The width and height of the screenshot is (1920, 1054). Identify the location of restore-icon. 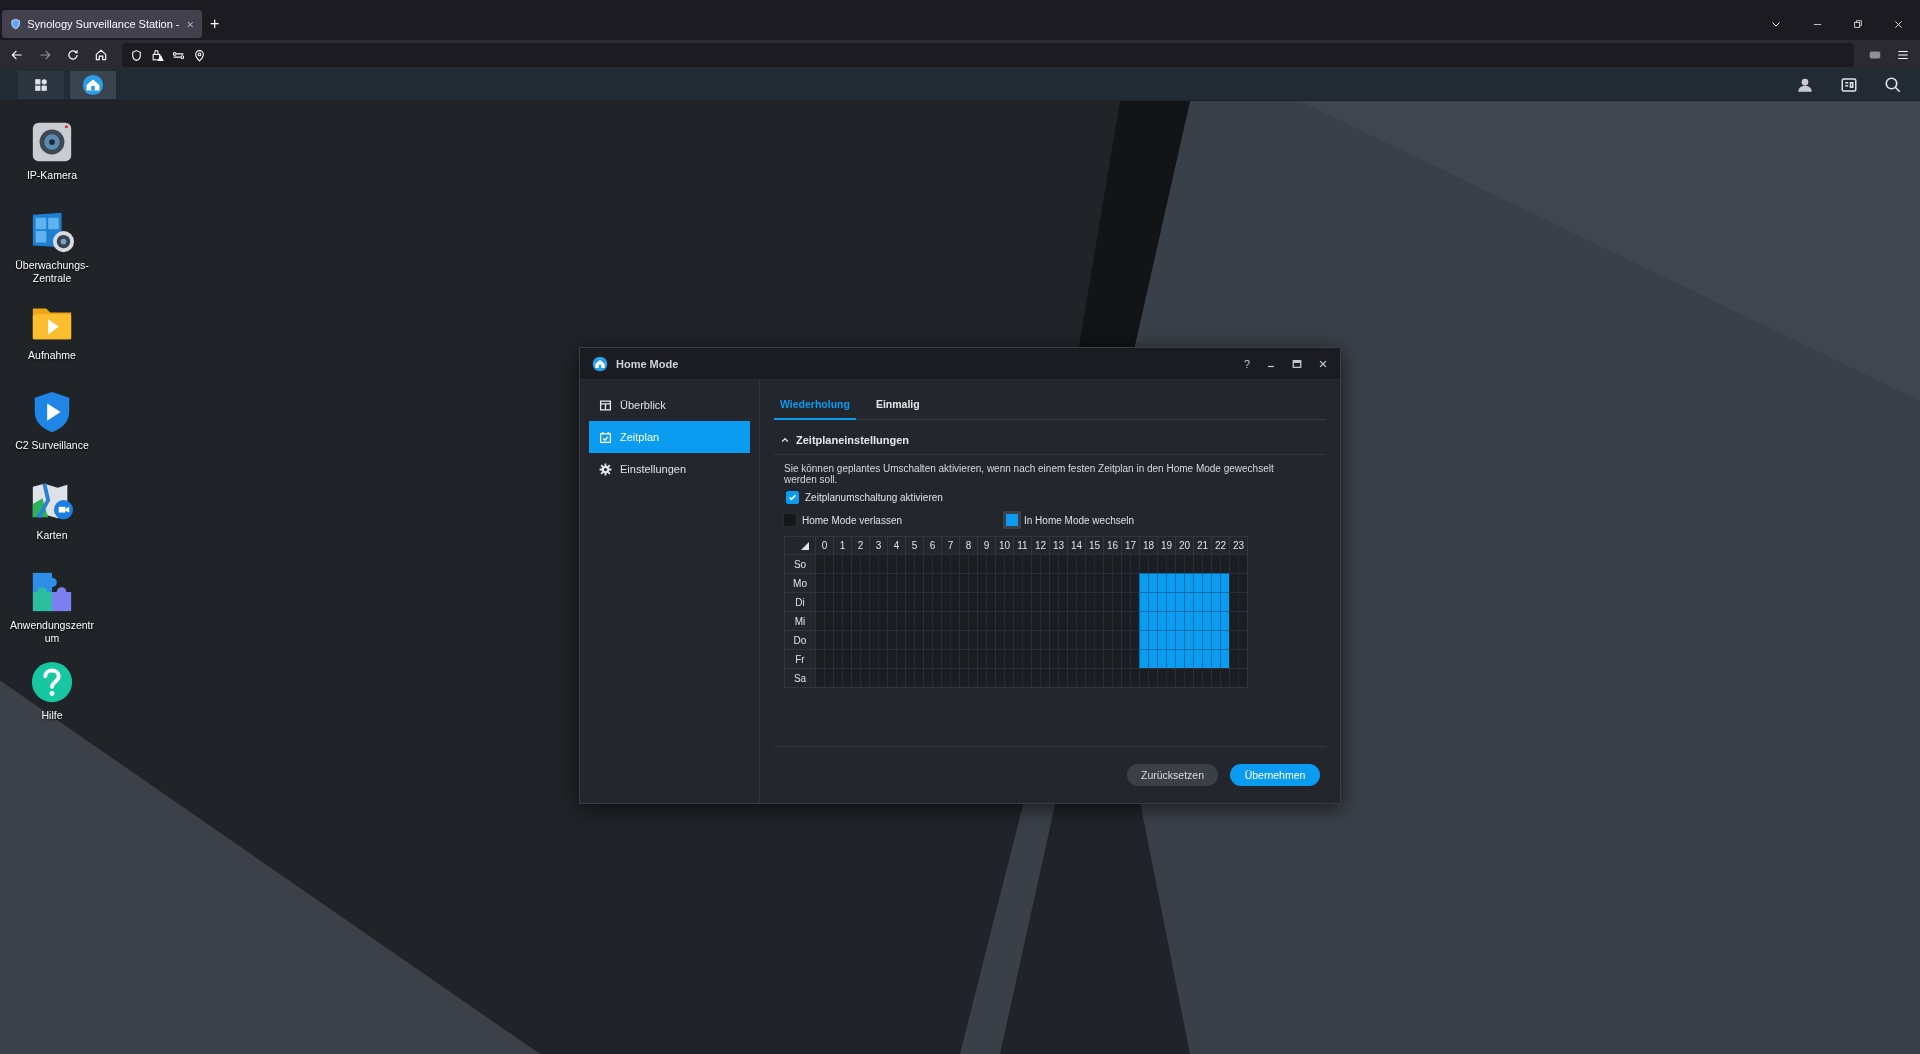
(1858, 24).